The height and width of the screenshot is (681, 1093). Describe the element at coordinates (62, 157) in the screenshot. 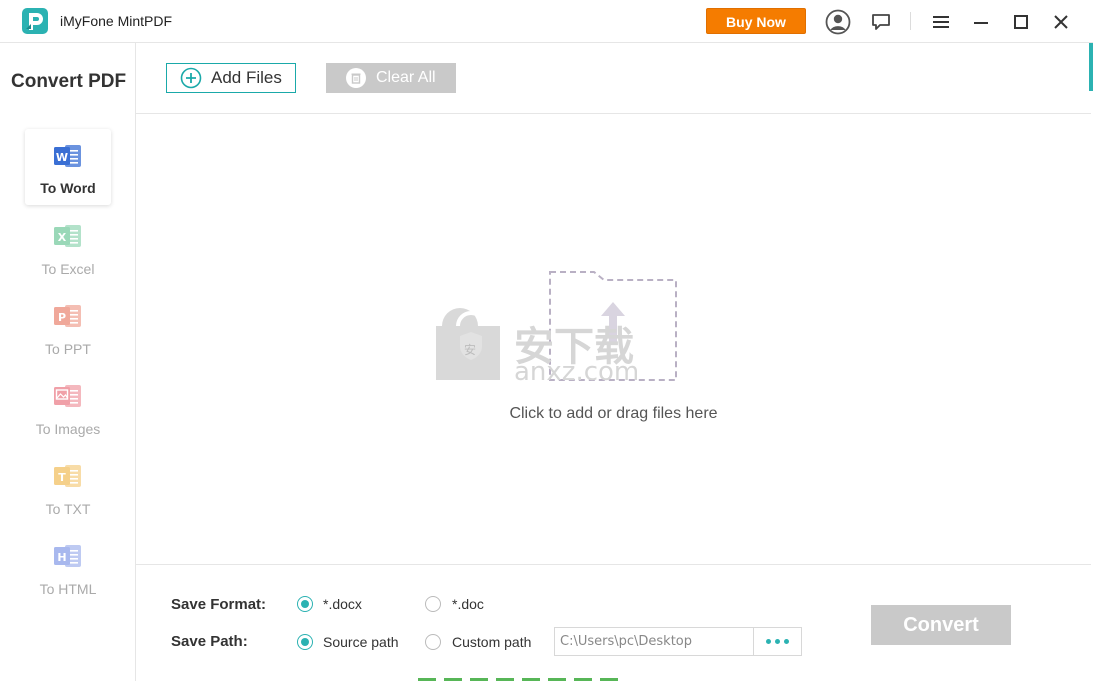

I see `svg-text: W` at that location.